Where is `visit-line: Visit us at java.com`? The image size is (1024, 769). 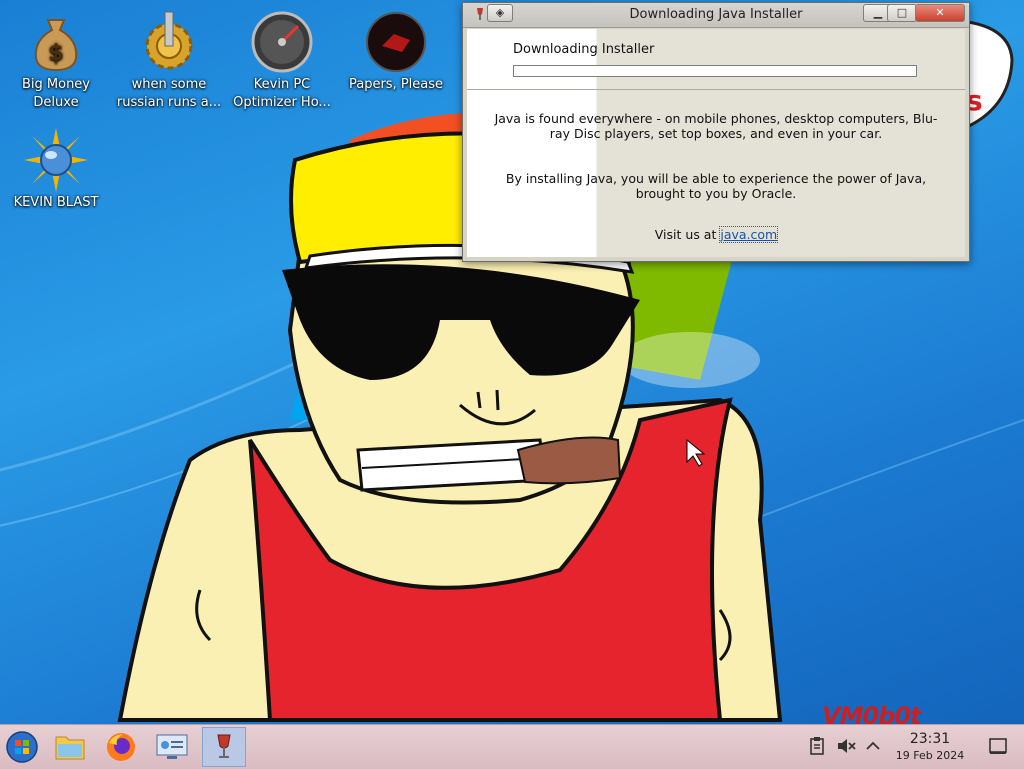
visit-line: Visit us at java.com is located at coordinates (716, 234).